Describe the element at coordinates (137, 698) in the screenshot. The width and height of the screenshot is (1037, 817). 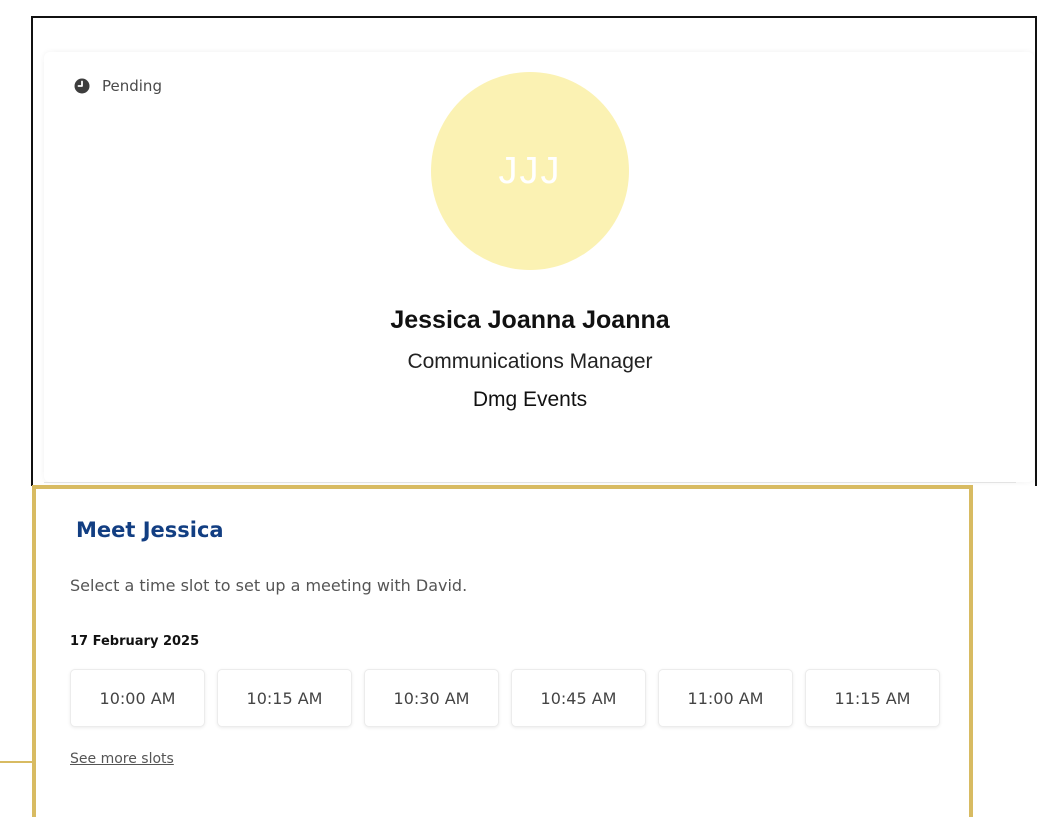
I see `time-slot-button: 10:00 AM` at that location.